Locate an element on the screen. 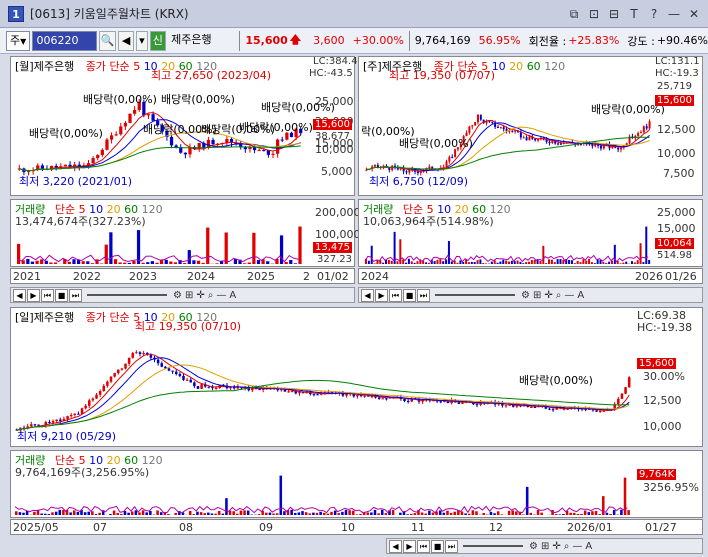 The image size is (708, 557). market-select: 주▼ is located at coordinates (18, 40).